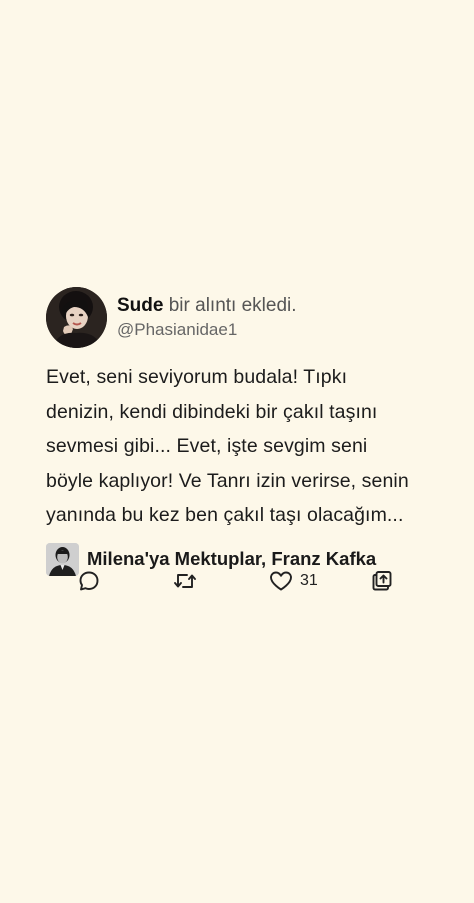  I want to click on author-line: Sude bir alıntı ekledi., so click(207, 306).